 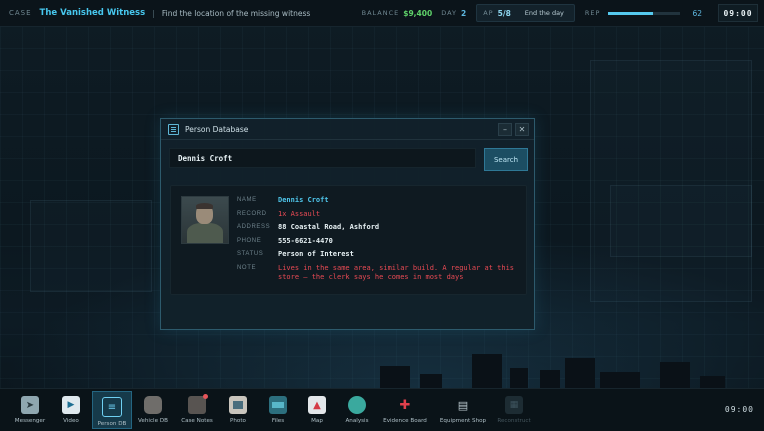 I want to click on day-value: 2, so click(x=464, y=13).